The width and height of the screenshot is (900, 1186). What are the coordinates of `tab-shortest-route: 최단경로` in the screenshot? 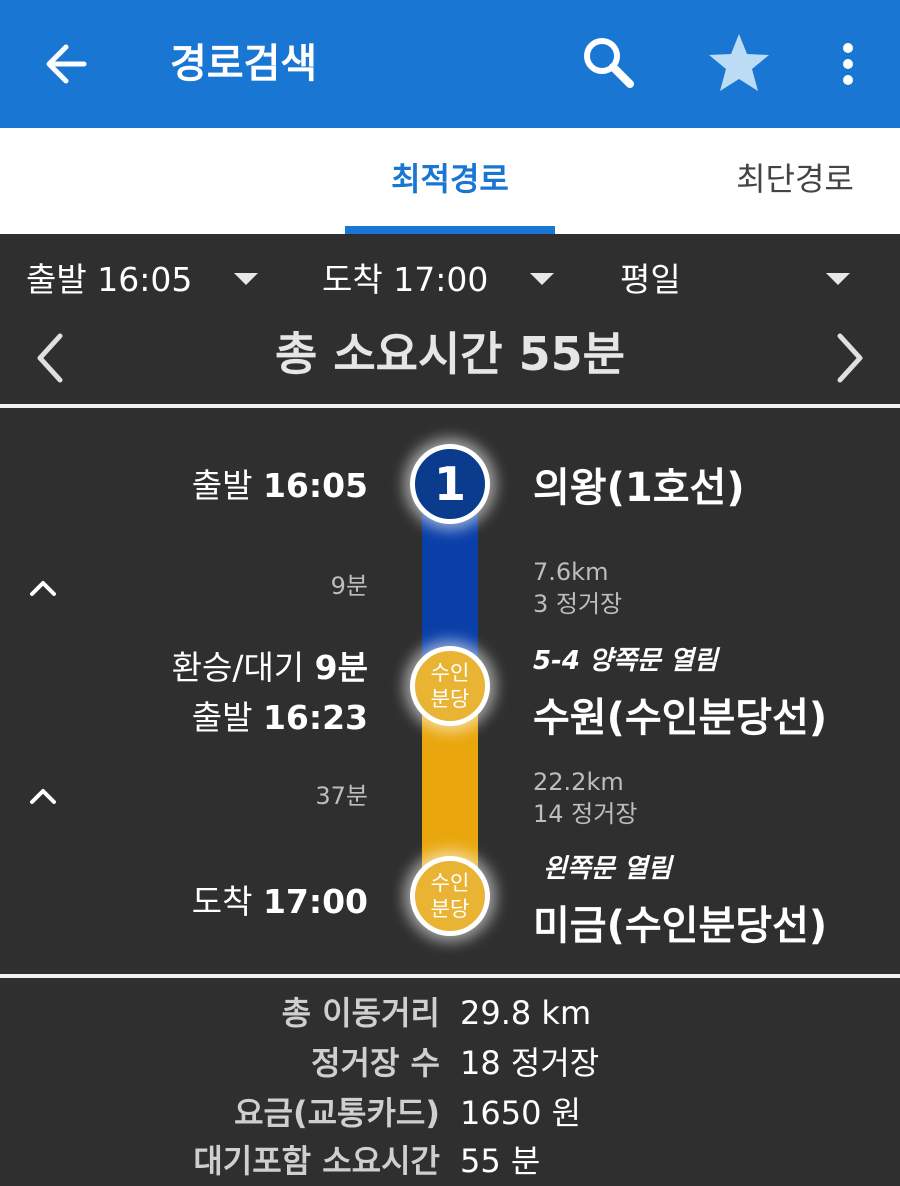 It's located at (795, 181).